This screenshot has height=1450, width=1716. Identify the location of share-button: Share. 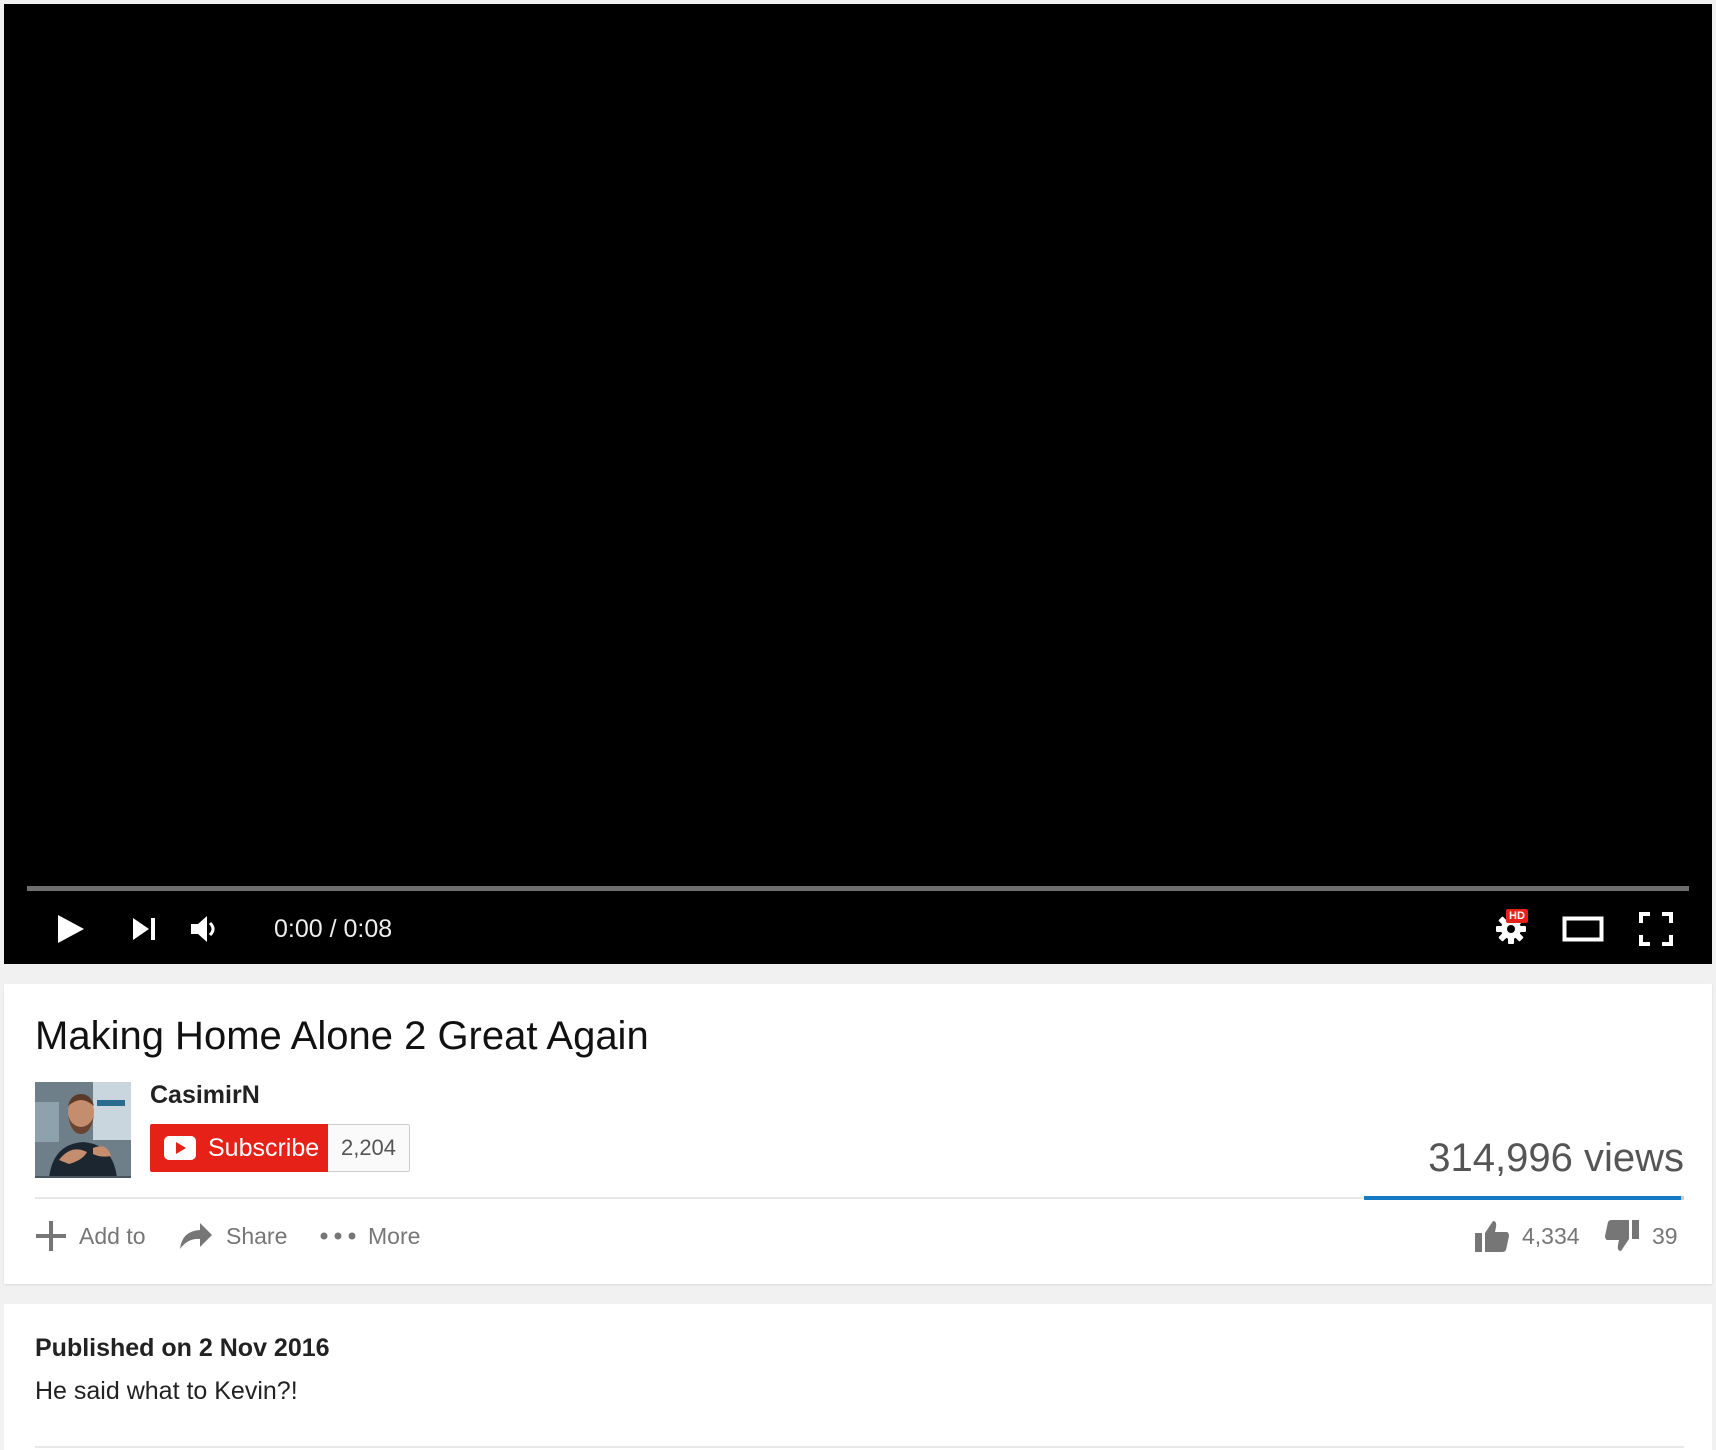
(232, 1236).